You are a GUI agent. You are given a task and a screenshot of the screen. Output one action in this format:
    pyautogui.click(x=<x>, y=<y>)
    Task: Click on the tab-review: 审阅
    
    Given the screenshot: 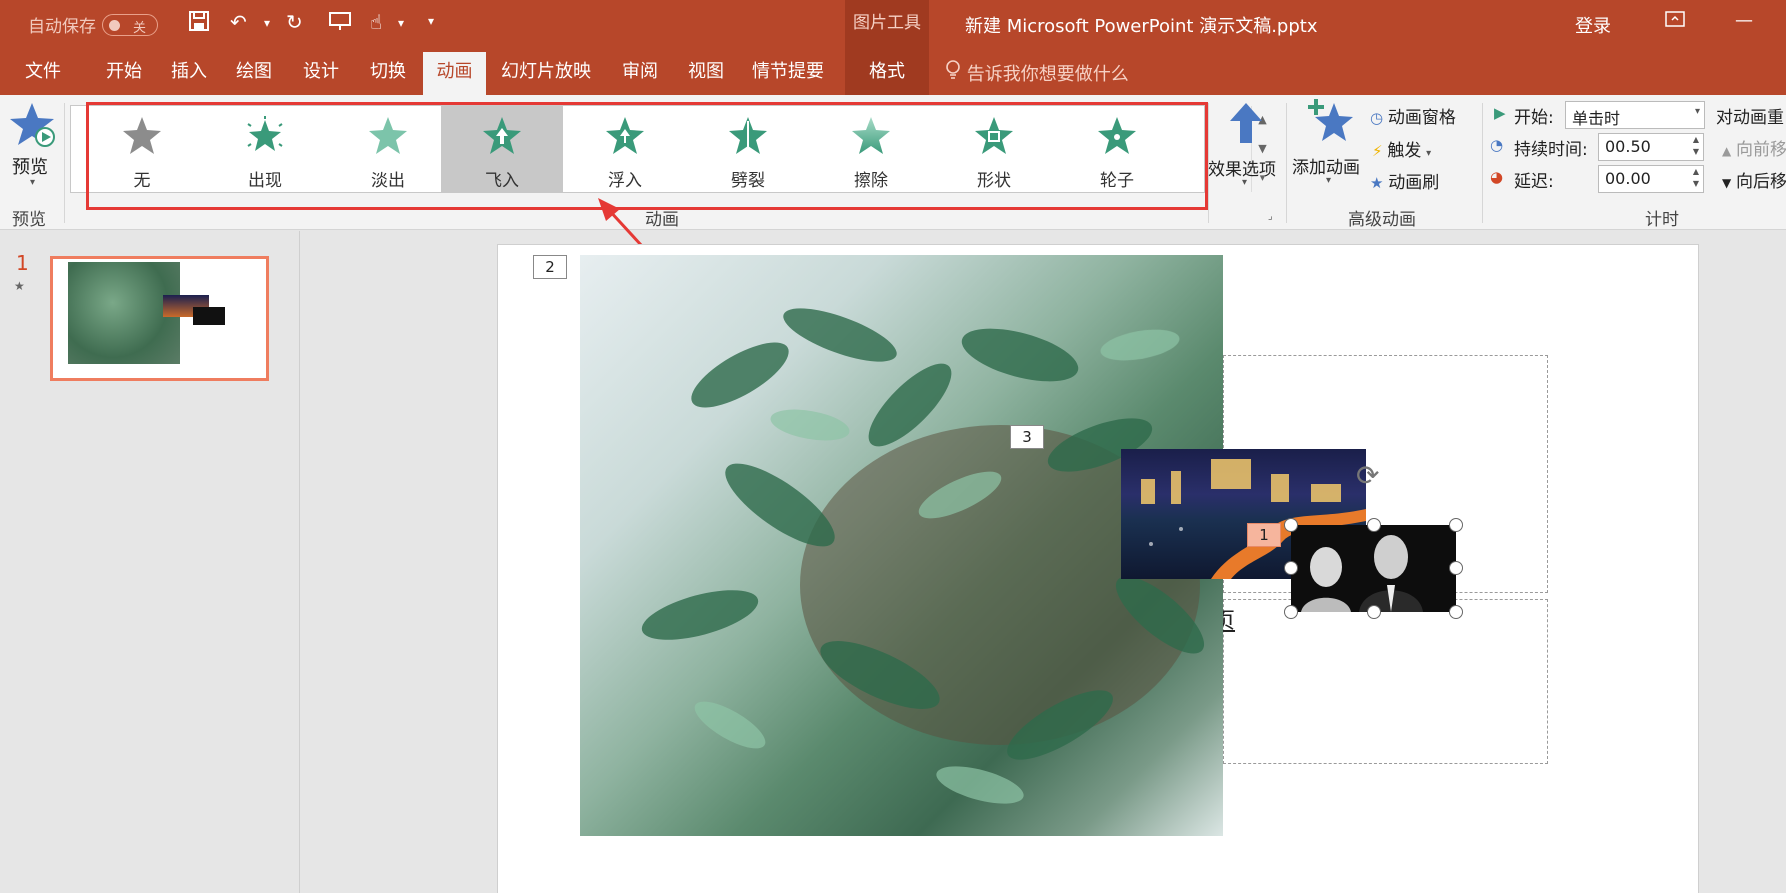 What is the action you would take?
    pyautogui.click(x=640, y=70)
    